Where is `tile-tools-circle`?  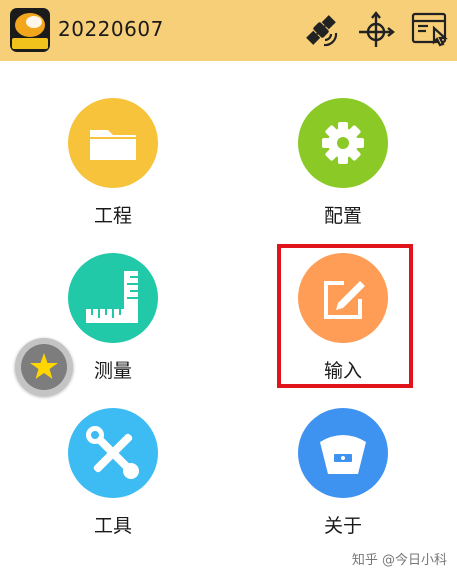
tile-tools-circle is located at coordinates (113, 453).